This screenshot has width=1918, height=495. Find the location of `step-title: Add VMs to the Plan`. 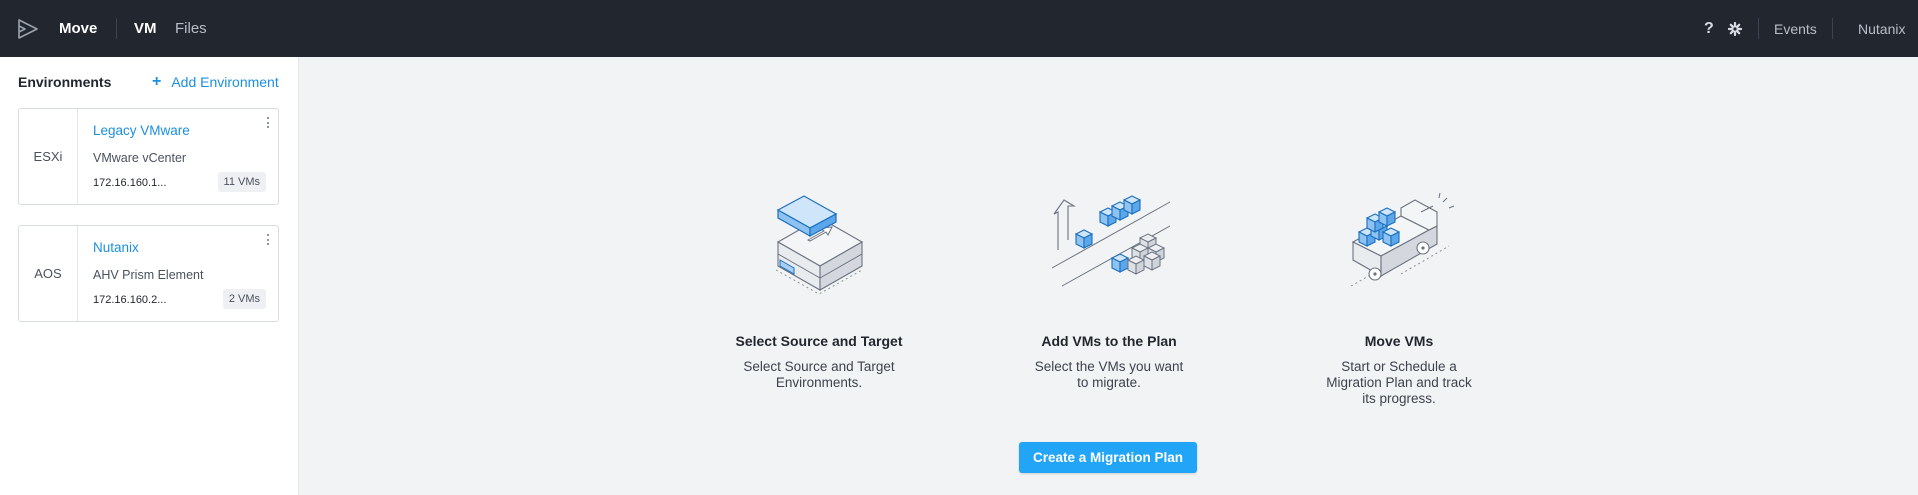

step-title: Add VMs to the Plan is located at coordinates (1109, 341).